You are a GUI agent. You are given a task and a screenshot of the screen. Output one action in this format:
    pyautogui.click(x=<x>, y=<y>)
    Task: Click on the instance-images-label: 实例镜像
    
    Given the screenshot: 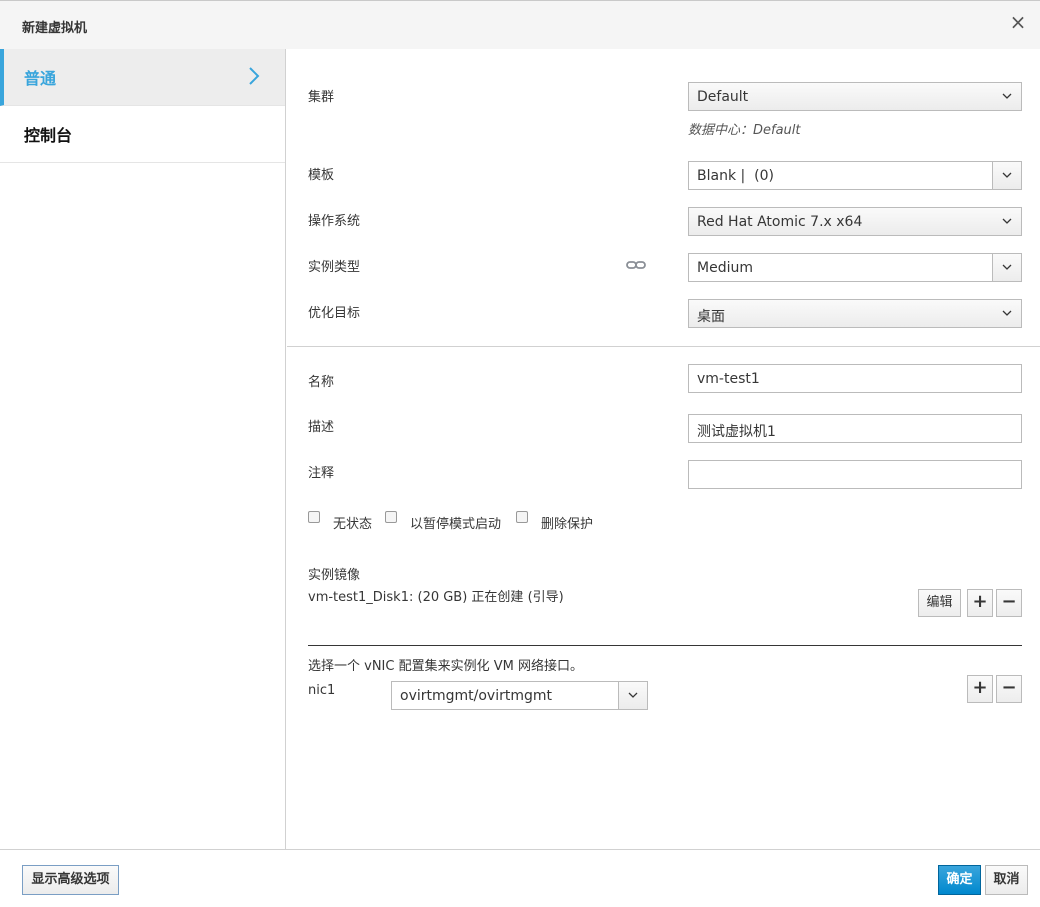 What is the action you would take?
    pyautogui.click(x=334, y=575)
    